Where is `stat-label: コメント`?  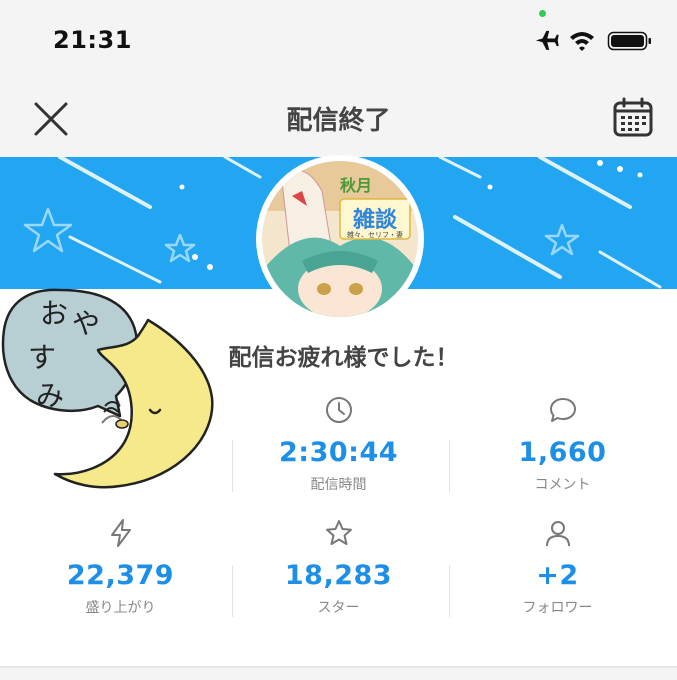
stat-label: コメント is located at coordinates (562, 485).